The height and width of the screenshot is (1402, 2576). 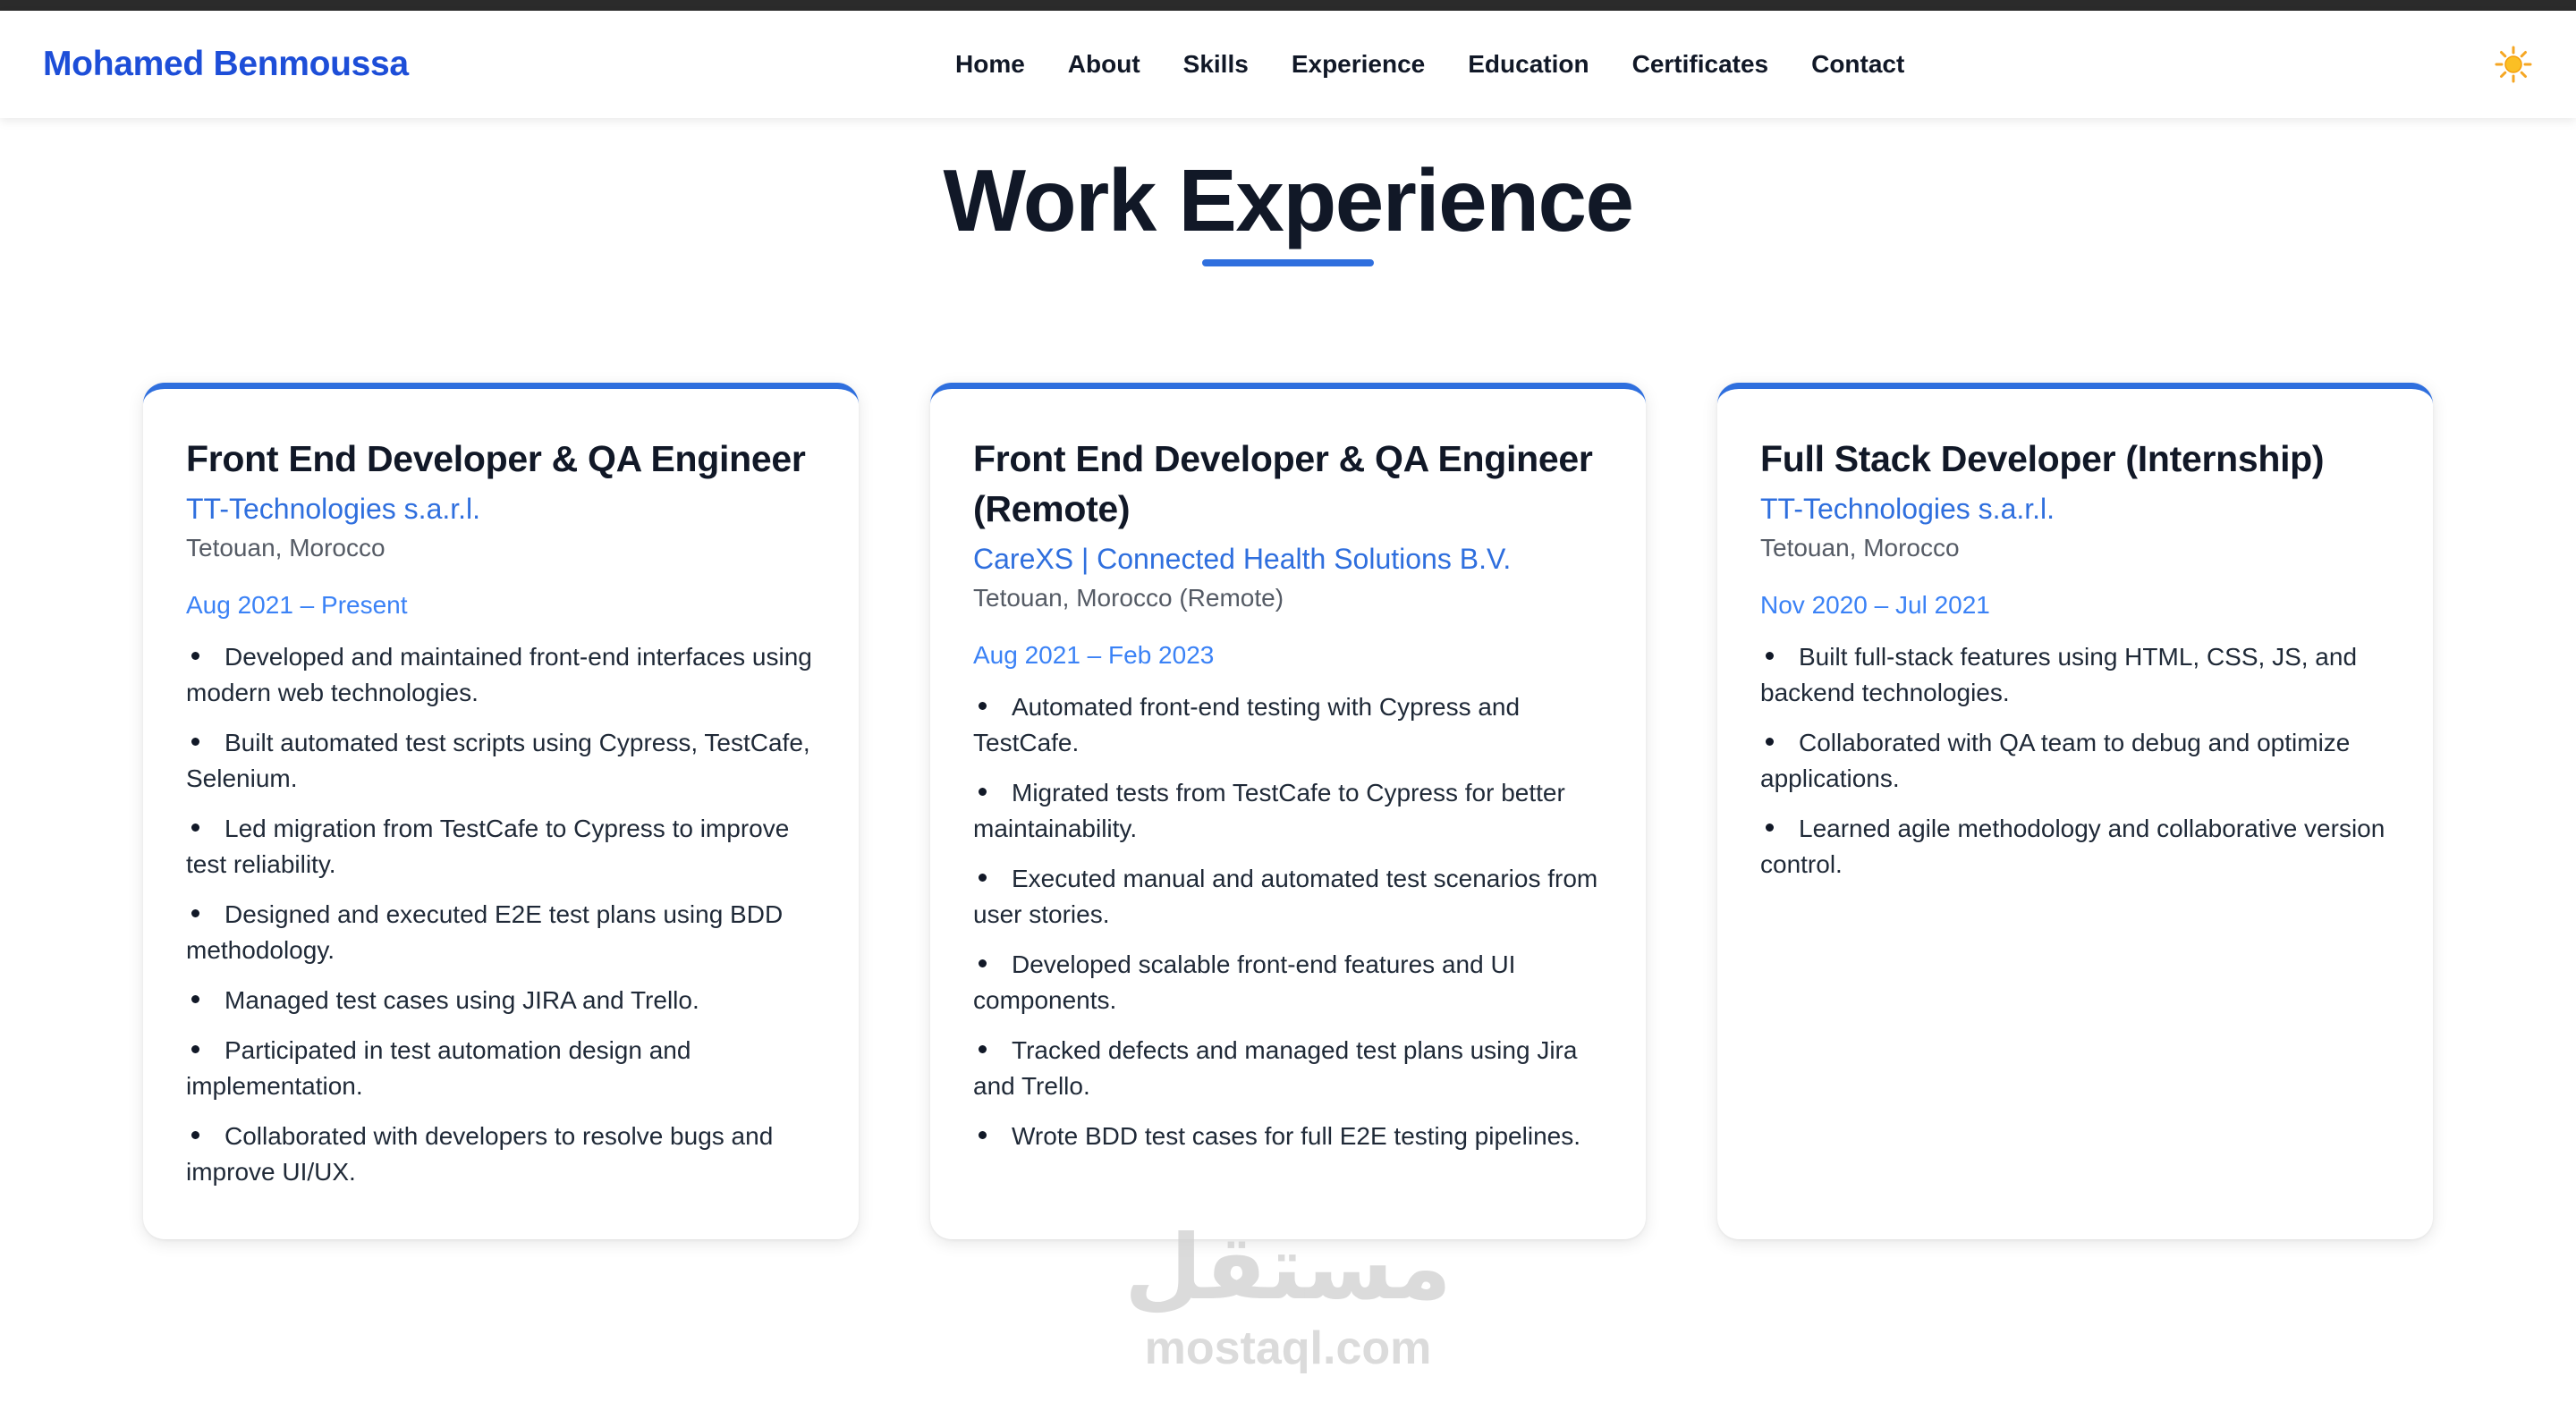 What do you see at coordinates (1288, 200) in the screenshot?
I see `section-title: Work Experience` at bounding box center [1288, 200].